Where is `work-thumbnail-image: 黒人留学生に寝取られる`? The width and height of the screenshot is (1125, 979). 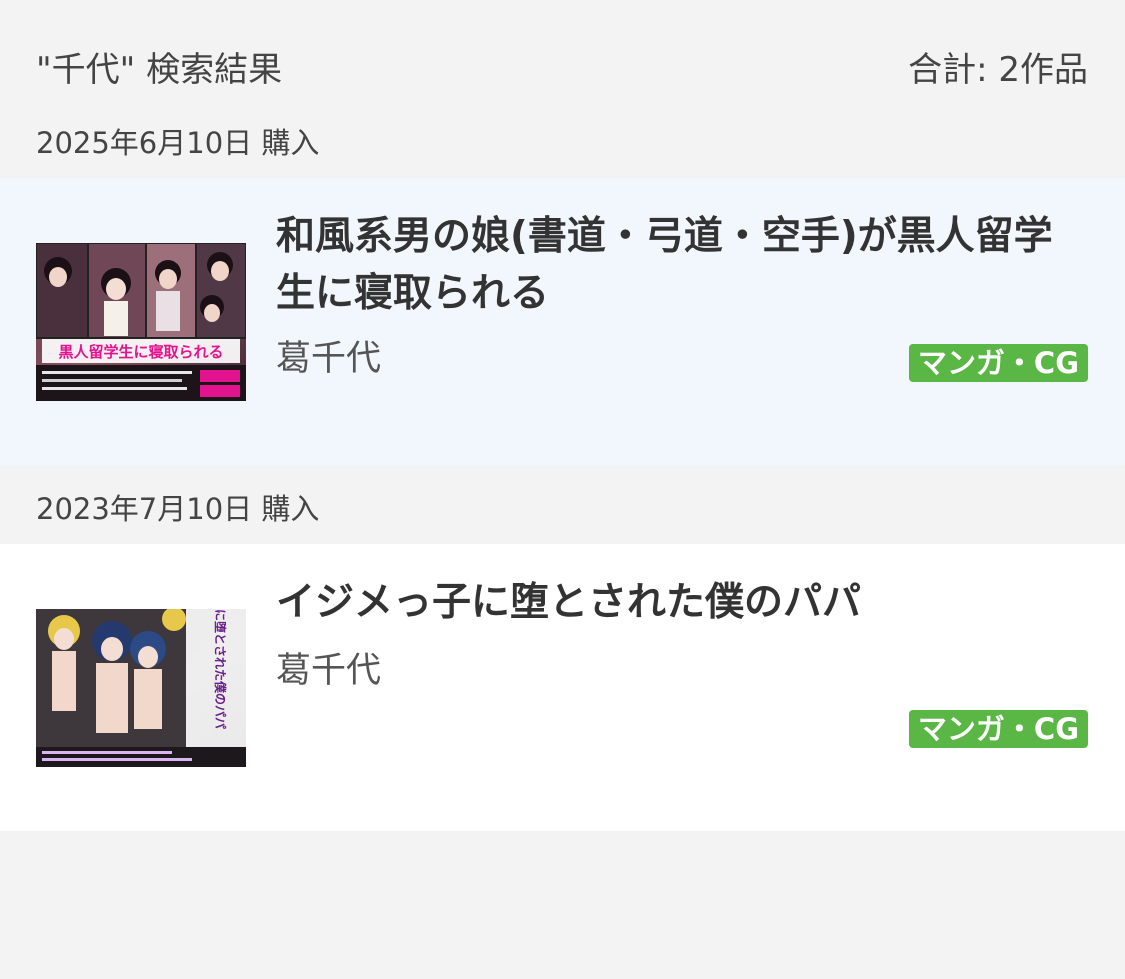
work-thumbnail-image: 黒人留学生に寝取られる is located at coordinates (141, 322).